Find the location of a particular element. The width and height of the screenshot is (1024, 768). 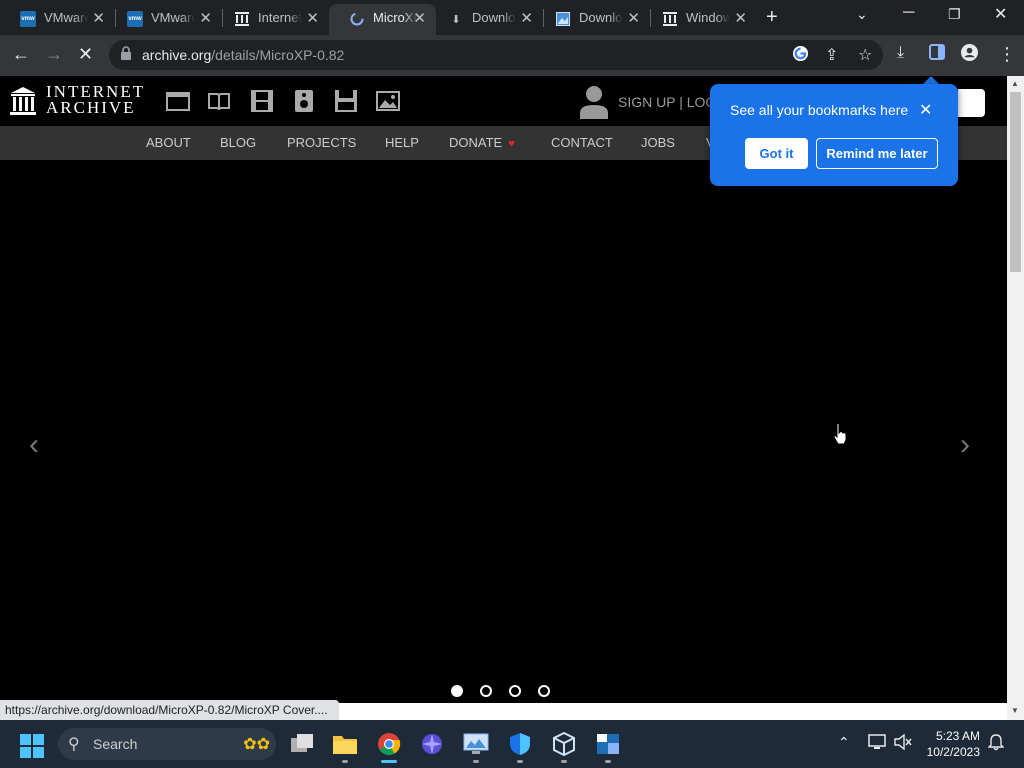

app-monitor-icon is located at coordinates (476, 744).